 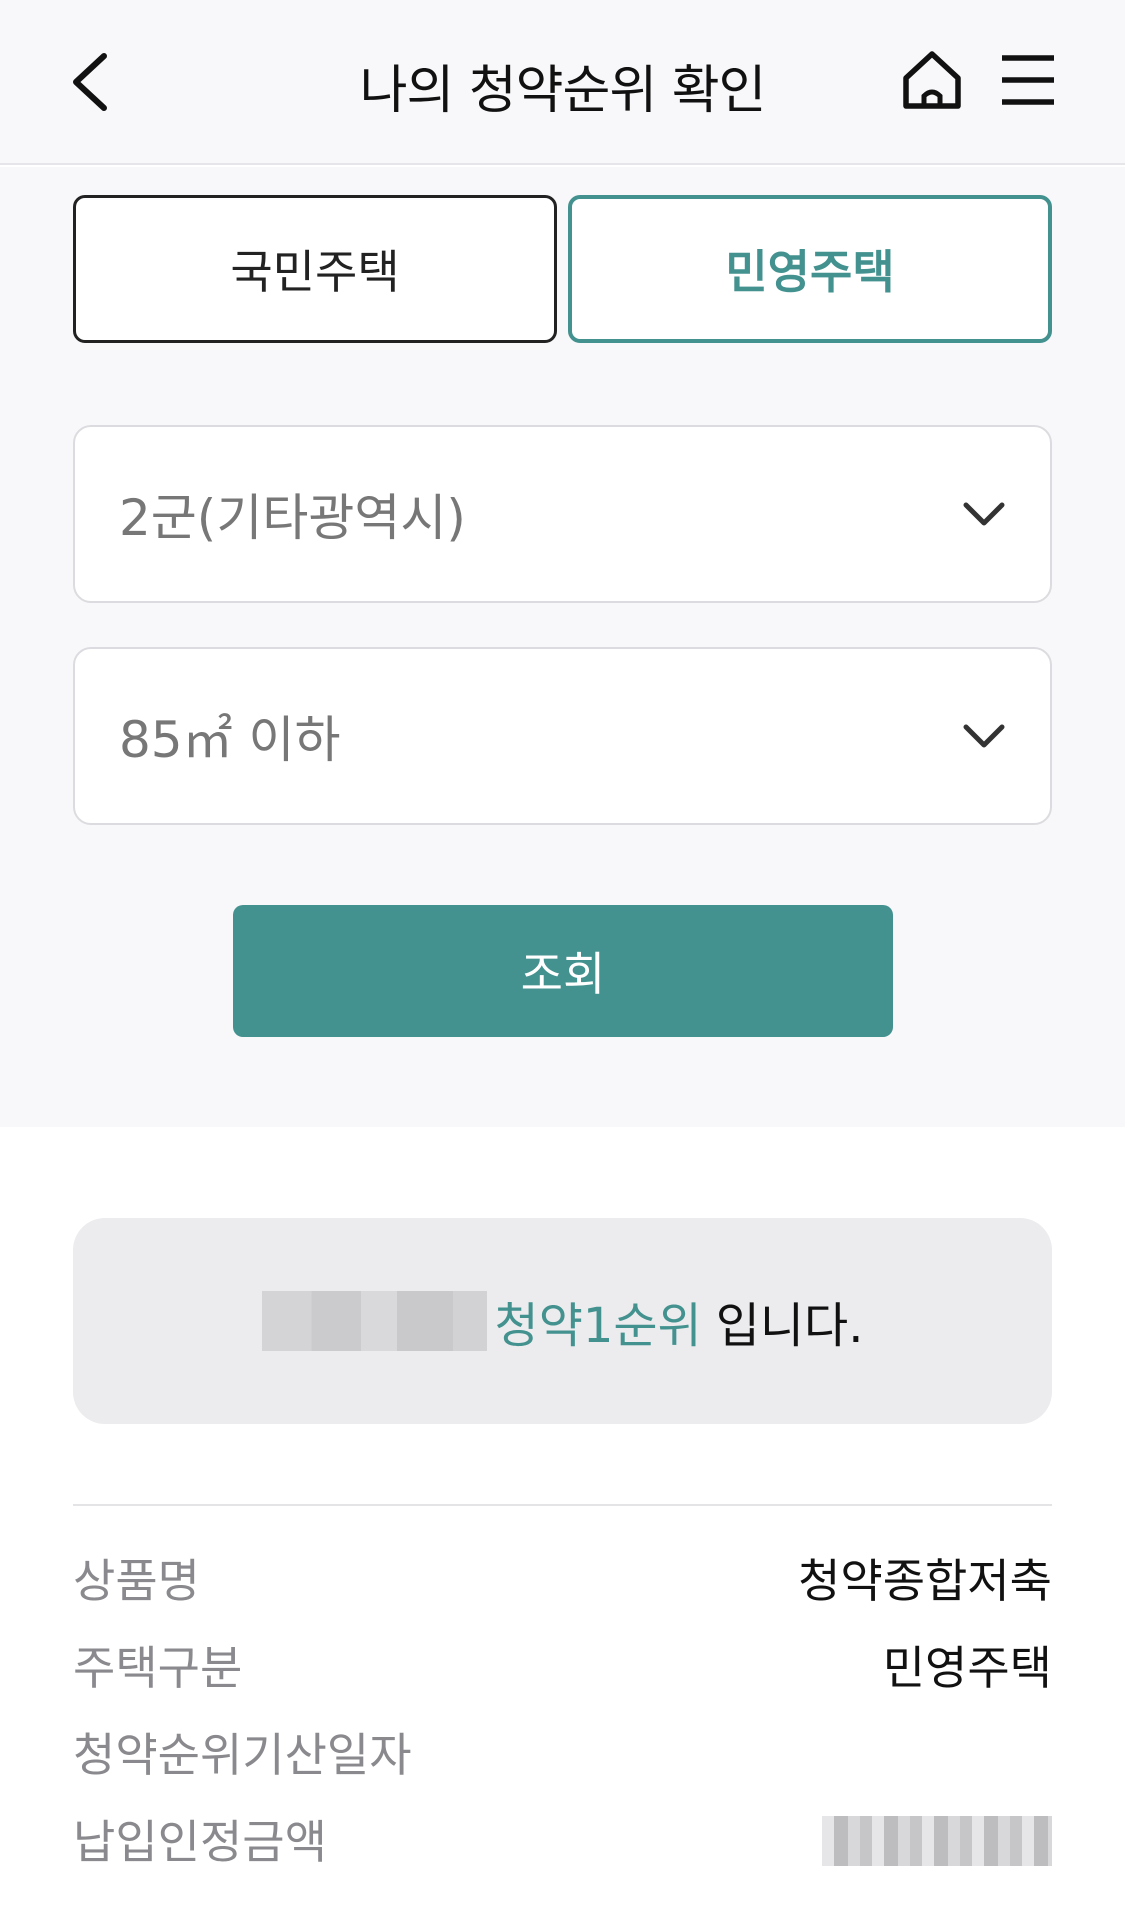 What do you see at coordinates (562, 1841) in the screenshot?
I see `info-row-paid-amount: 납입인정금액` at bounding box center [562, 1841].